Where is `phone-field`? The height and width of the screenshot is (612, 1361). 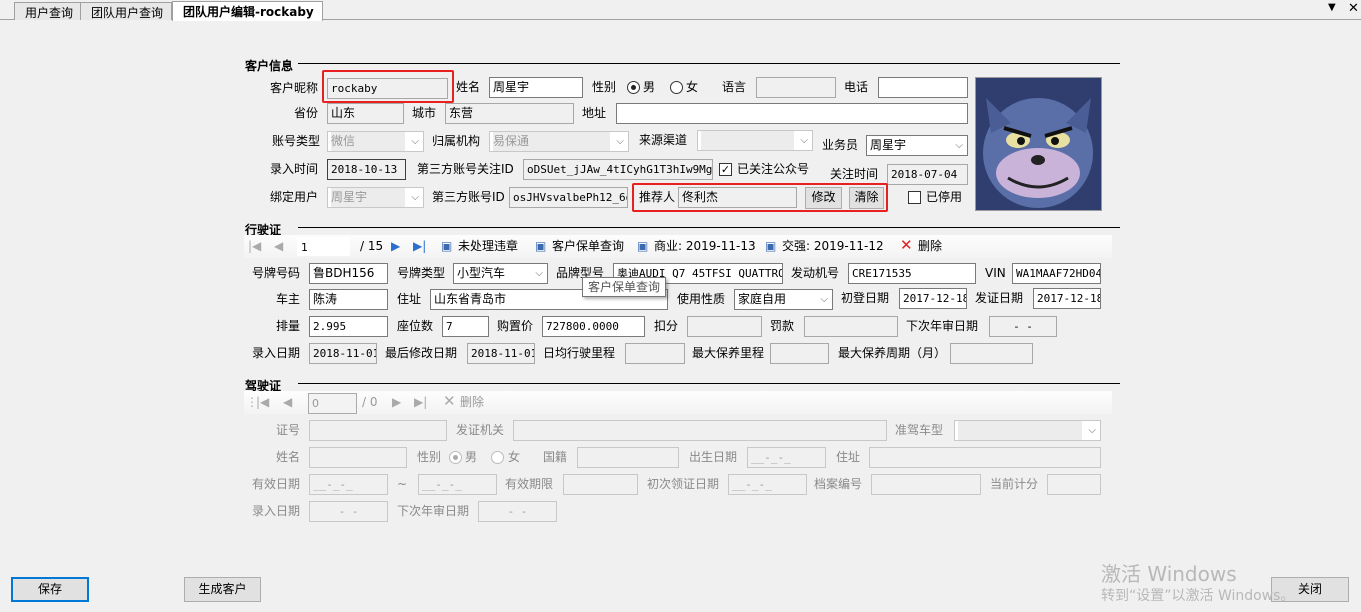 phone-field is located at coordinates (923, 87).